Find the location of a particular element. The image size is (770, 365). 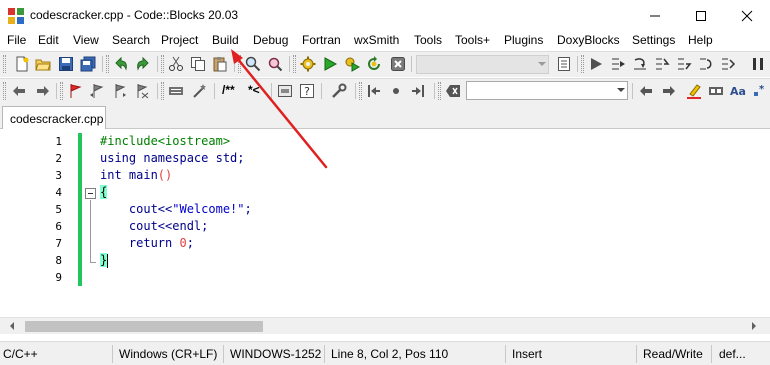

insert-comment-block-button: /** is located at coordinates (228, 90).